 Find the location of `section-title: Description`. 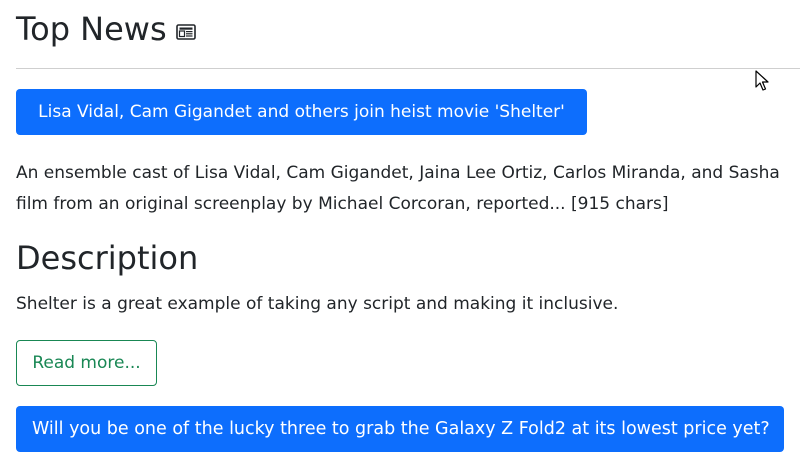

section-title: Description is located at coordinates (107, 258).